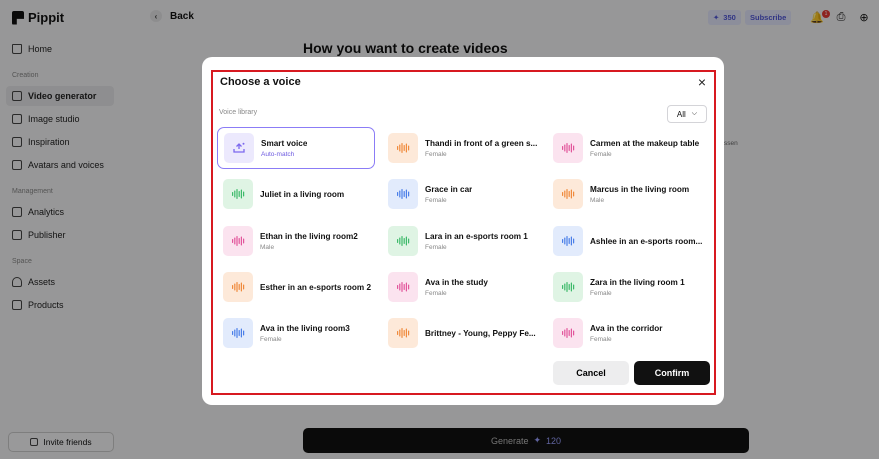 The width and height of the screenshot is (879, 459). Describe the element at coordinates (694, 113) in the screenshot. I see `chevron-down-icon: ⌵` at that location.